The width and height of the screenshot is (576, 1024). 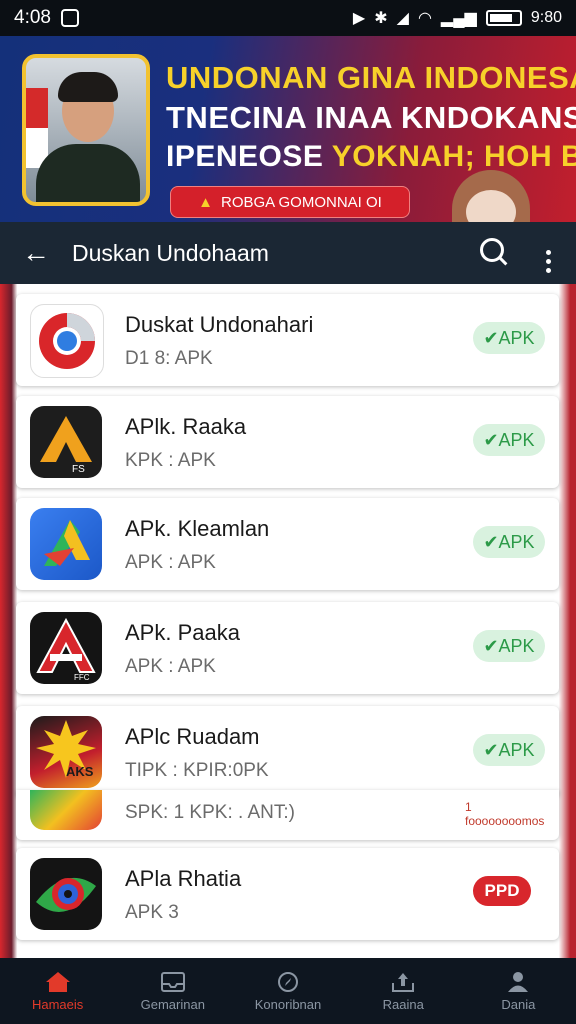 What do you see at coordinates (36, 253) in the screenshot?
I see `arrow-left-icon: ←` at bounding box center [36, 253].